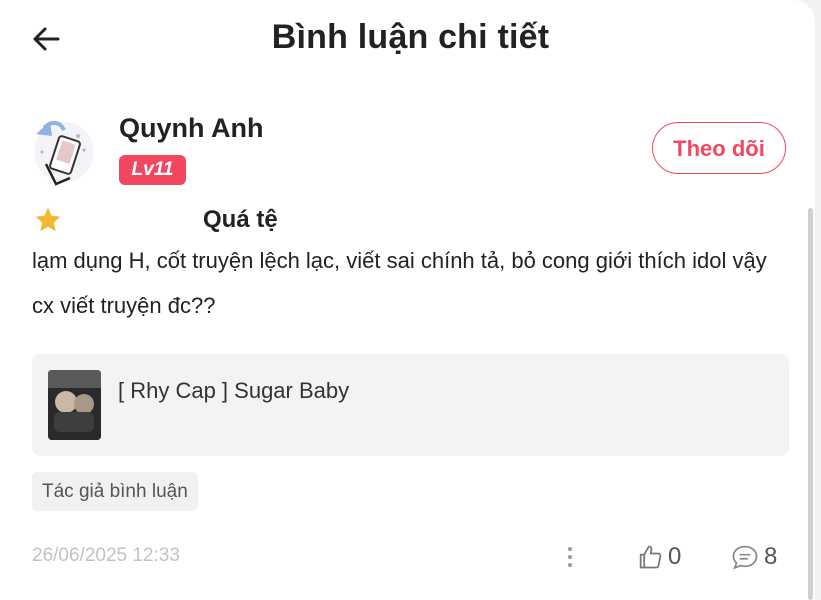 The width and height of the screenshot is (821, 600). What do you see at coordinates (106, 555) in the screenshot?
I see `timestamp: 26/06/2025 12:33` at bounding box center [106, 555].